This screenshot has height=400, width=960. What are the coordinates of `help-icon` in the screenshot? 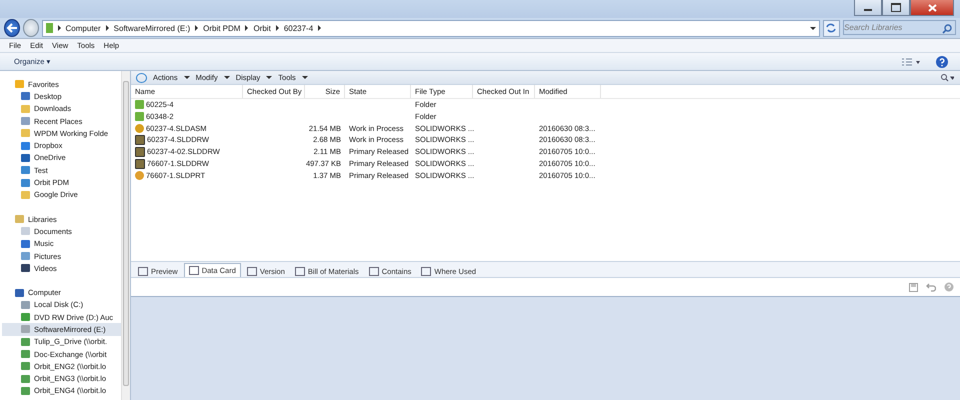 It's located at (942, 62).